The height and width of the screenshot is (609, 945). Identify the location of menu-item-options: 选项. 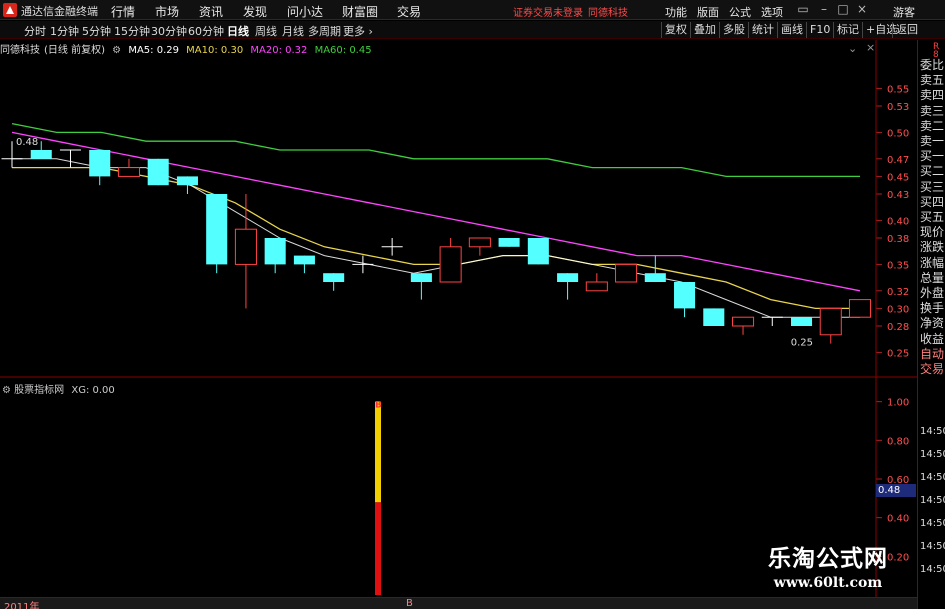
(772, 12).